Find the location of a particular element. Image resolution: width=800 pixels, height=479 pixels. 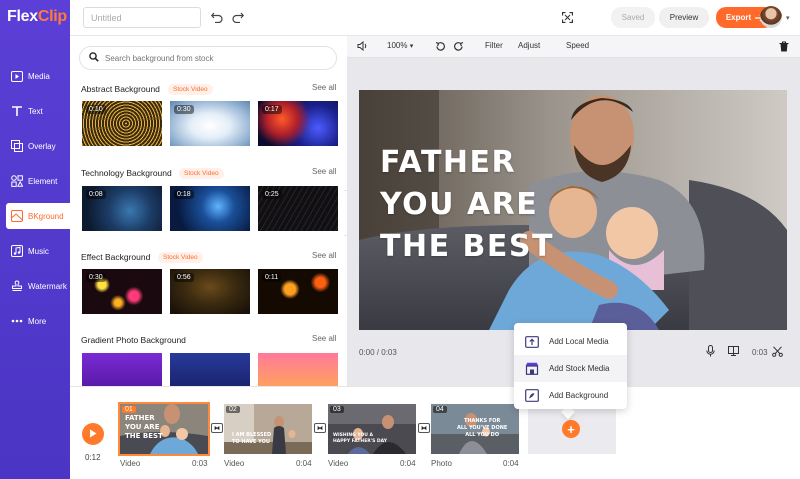

section-title-technology: Technology Background is located at coordinates (126, 173).